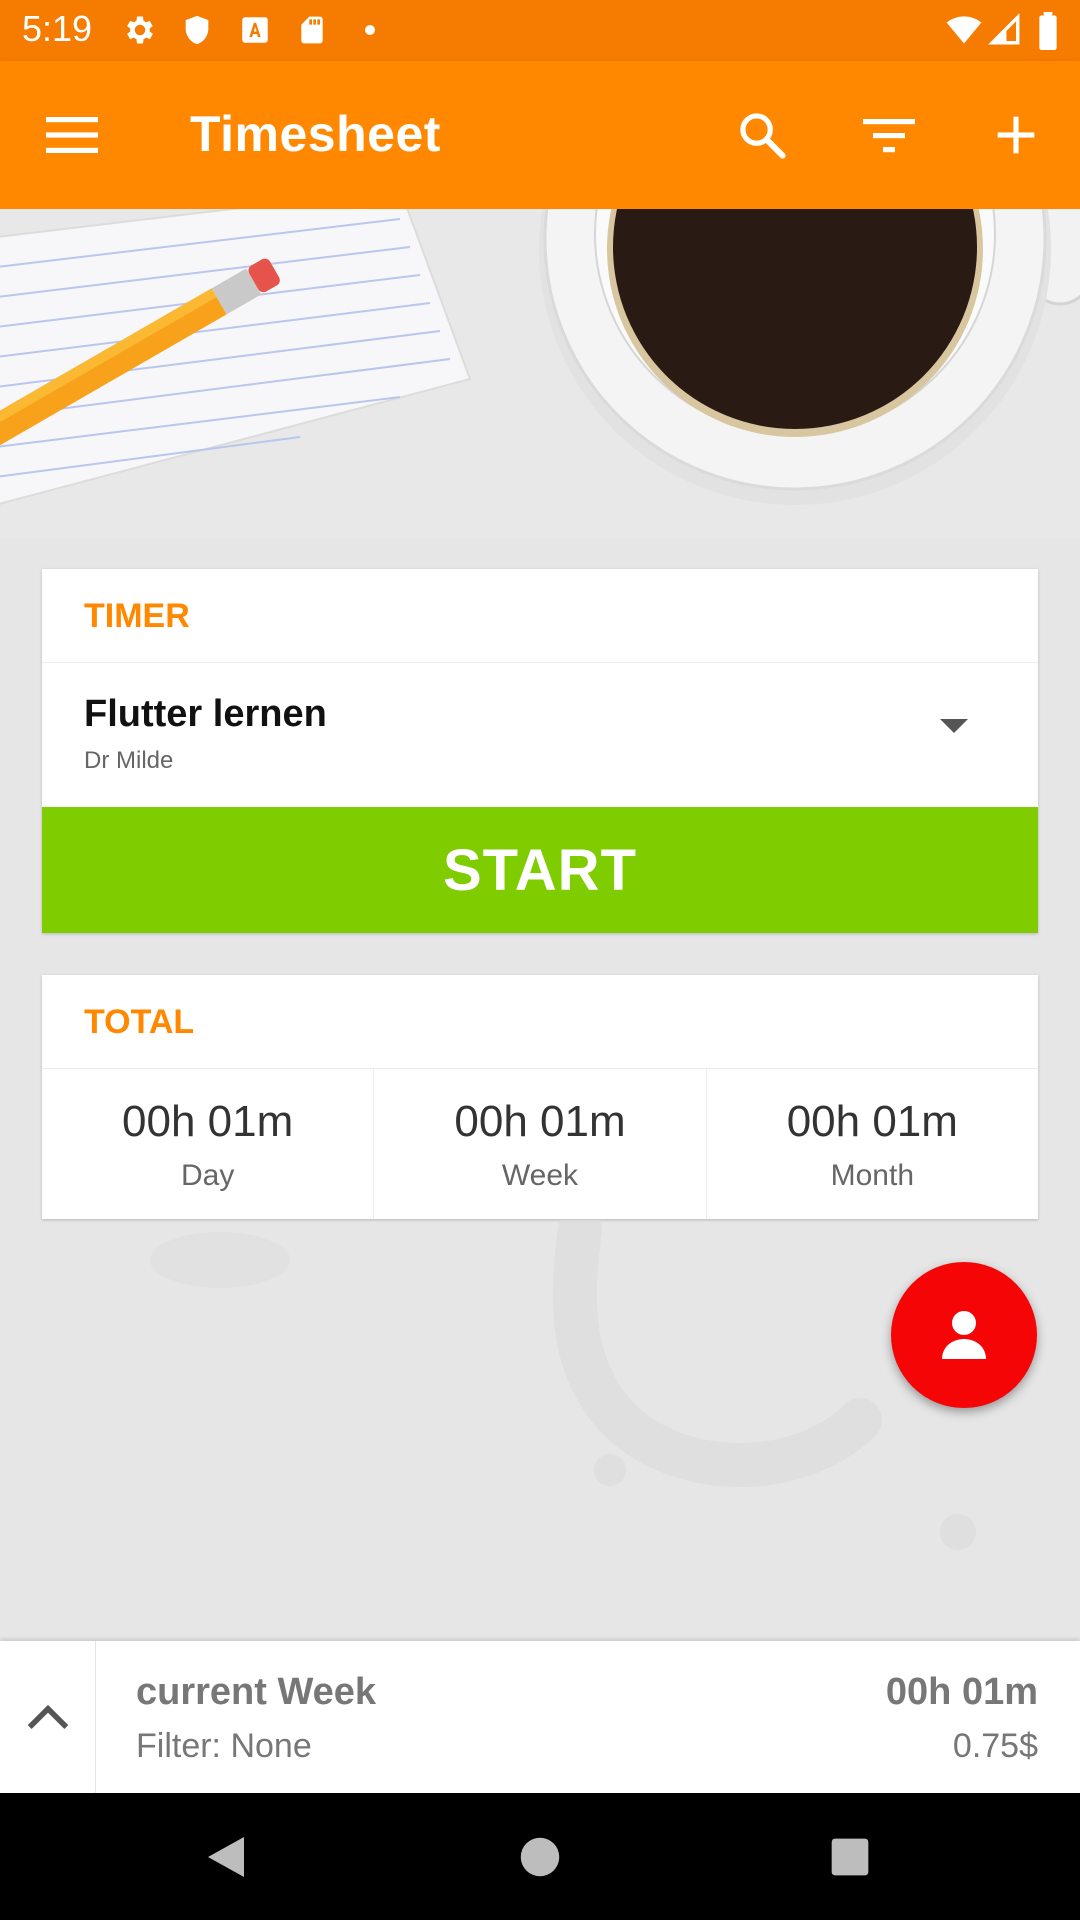  I want to click on summary-panel: current Week Filter: None 00h 01m 0.75$, so click(540, 1717).